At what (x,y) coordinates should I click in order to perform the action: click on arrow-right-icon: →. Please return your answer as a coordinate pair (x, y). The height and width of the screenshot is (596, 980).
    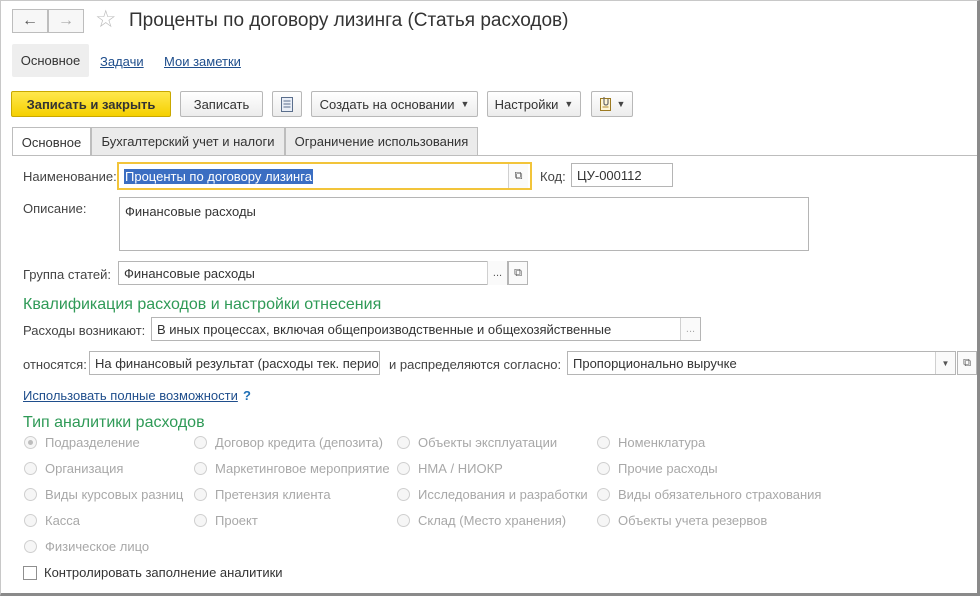
    Looking at the image, I should click on (66, 20).